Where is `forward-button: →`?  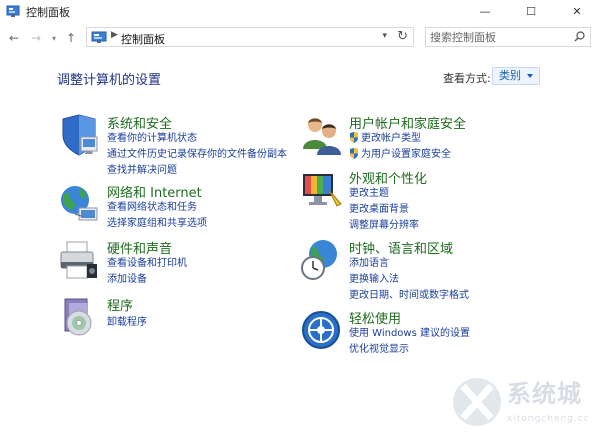
forward-button: → is located at coordinates (36, 38).